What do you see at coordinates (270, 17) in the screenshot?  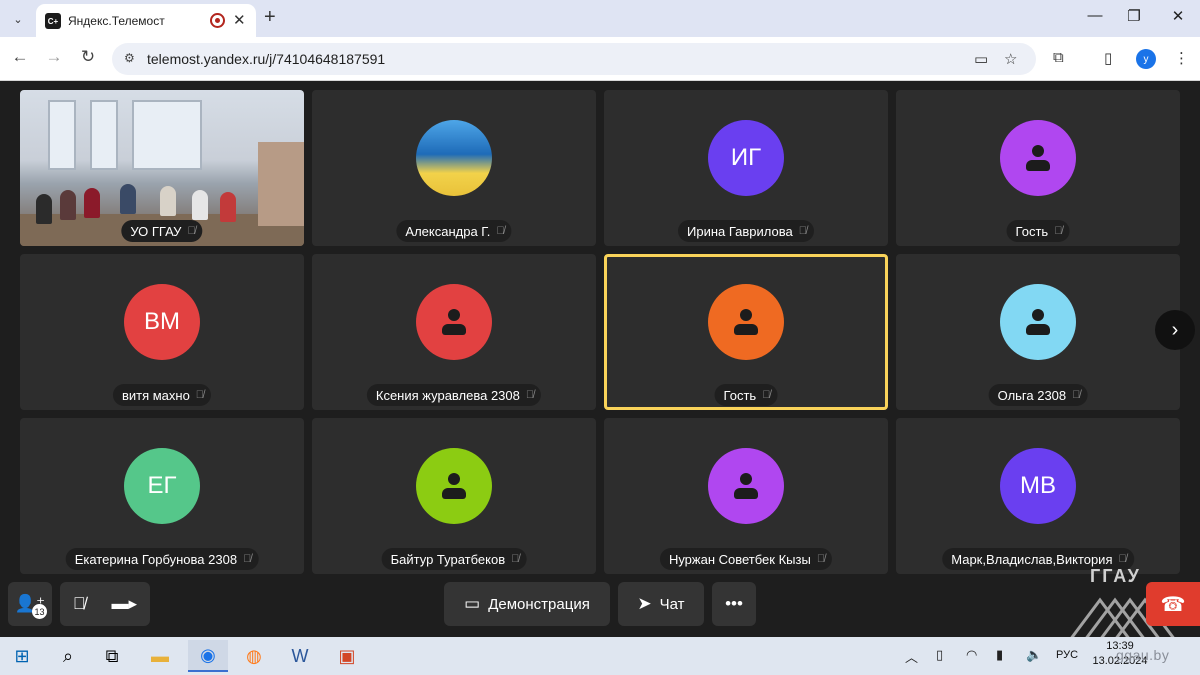 I see `new-tab-icon: +` at bounding box center [270, 17].